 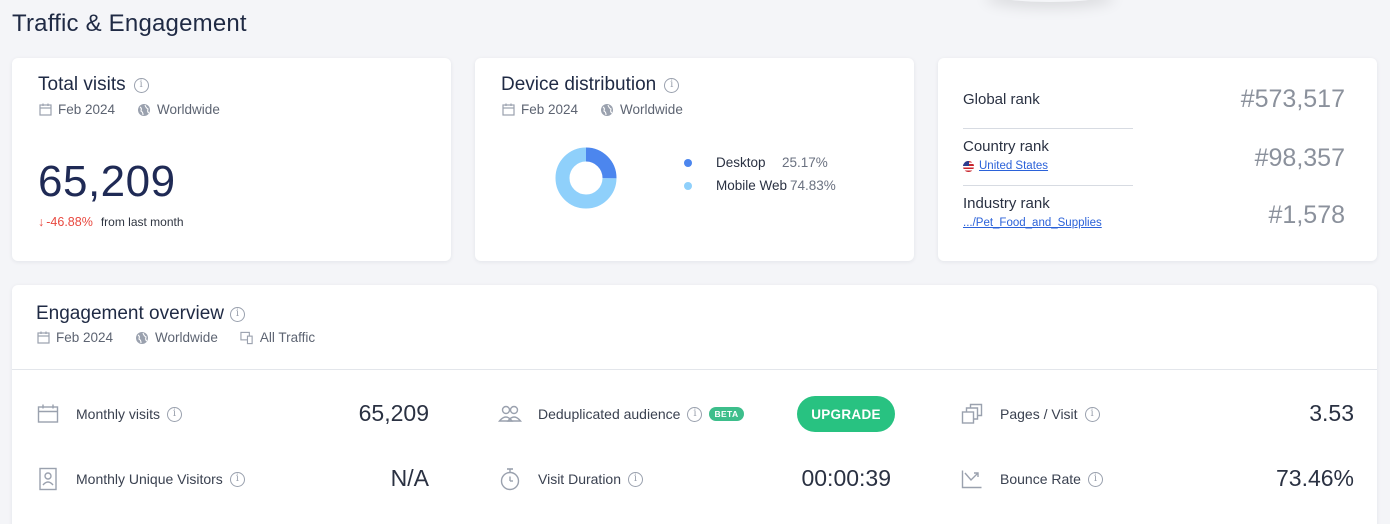 I want to click on industry-rank-value: #1,578, so click(x=1306, y=215).